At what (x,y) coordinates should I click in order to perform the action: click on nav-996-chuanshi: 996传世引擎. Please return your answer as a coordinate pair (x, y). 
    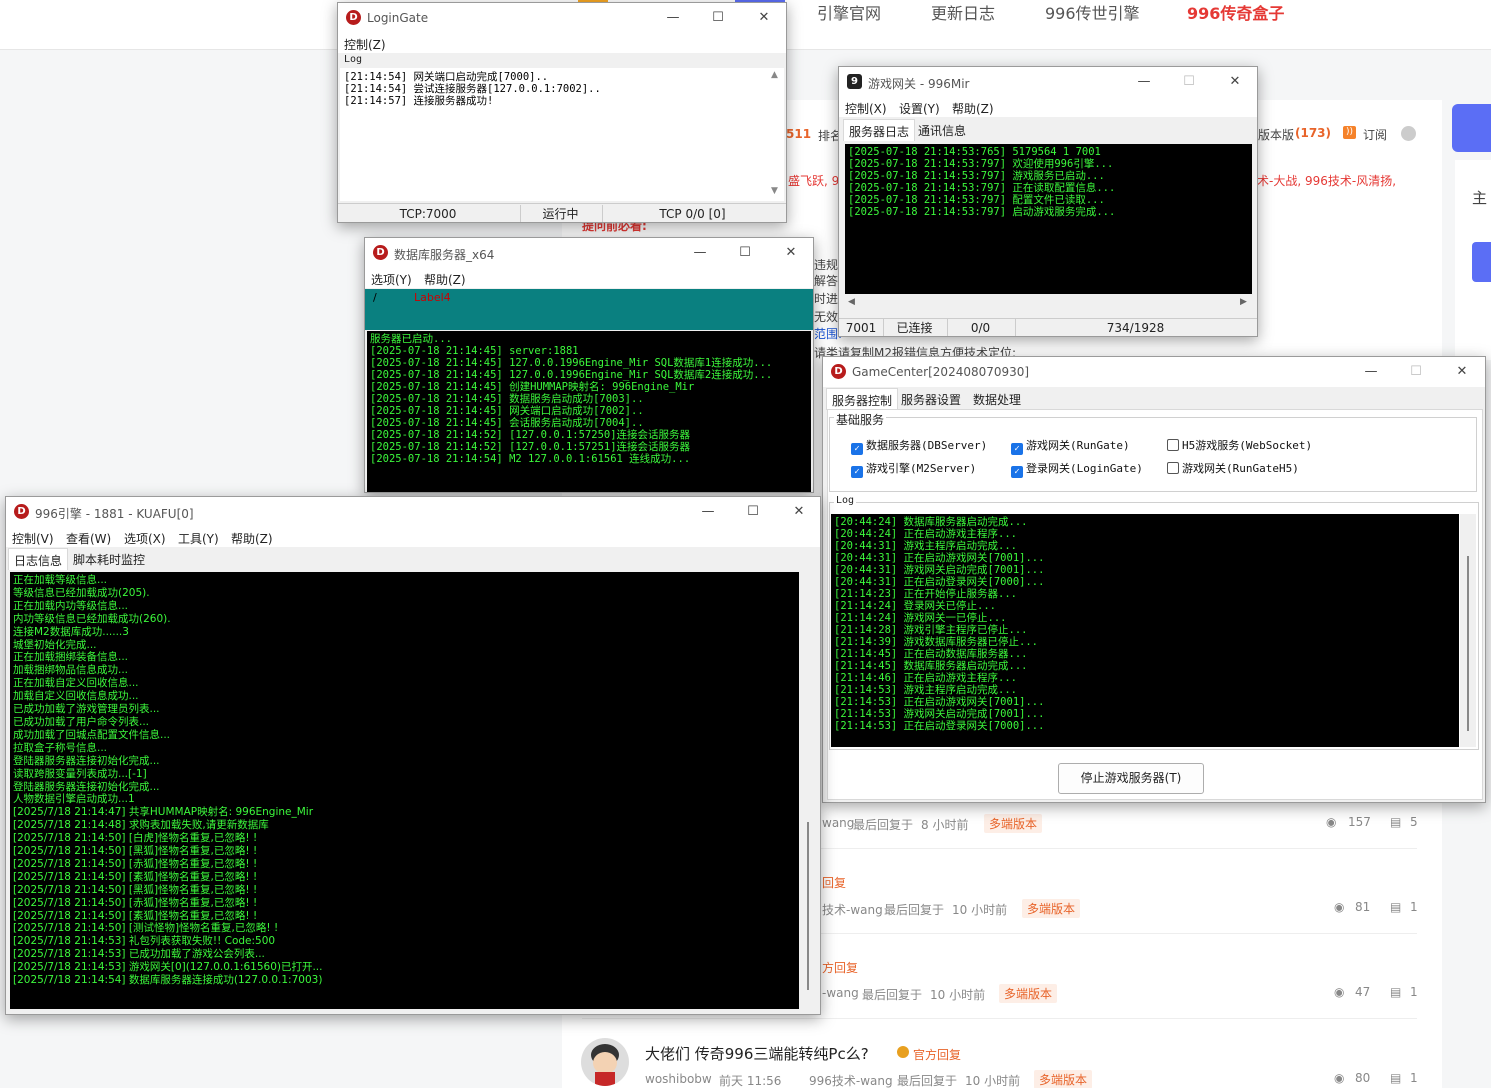
    Looking at the image, I should click on (1092, 12).